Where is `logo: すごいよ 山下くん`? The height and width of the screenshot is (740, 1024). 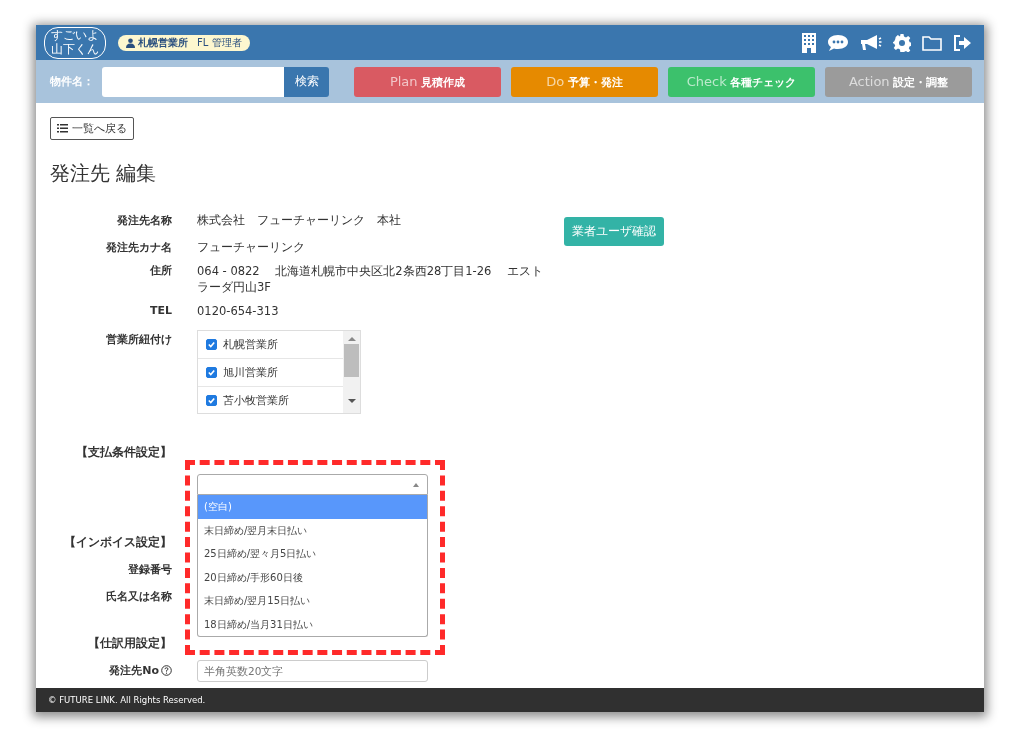
logo: すごいよ 山下くん is located at coordinates (75, 42).